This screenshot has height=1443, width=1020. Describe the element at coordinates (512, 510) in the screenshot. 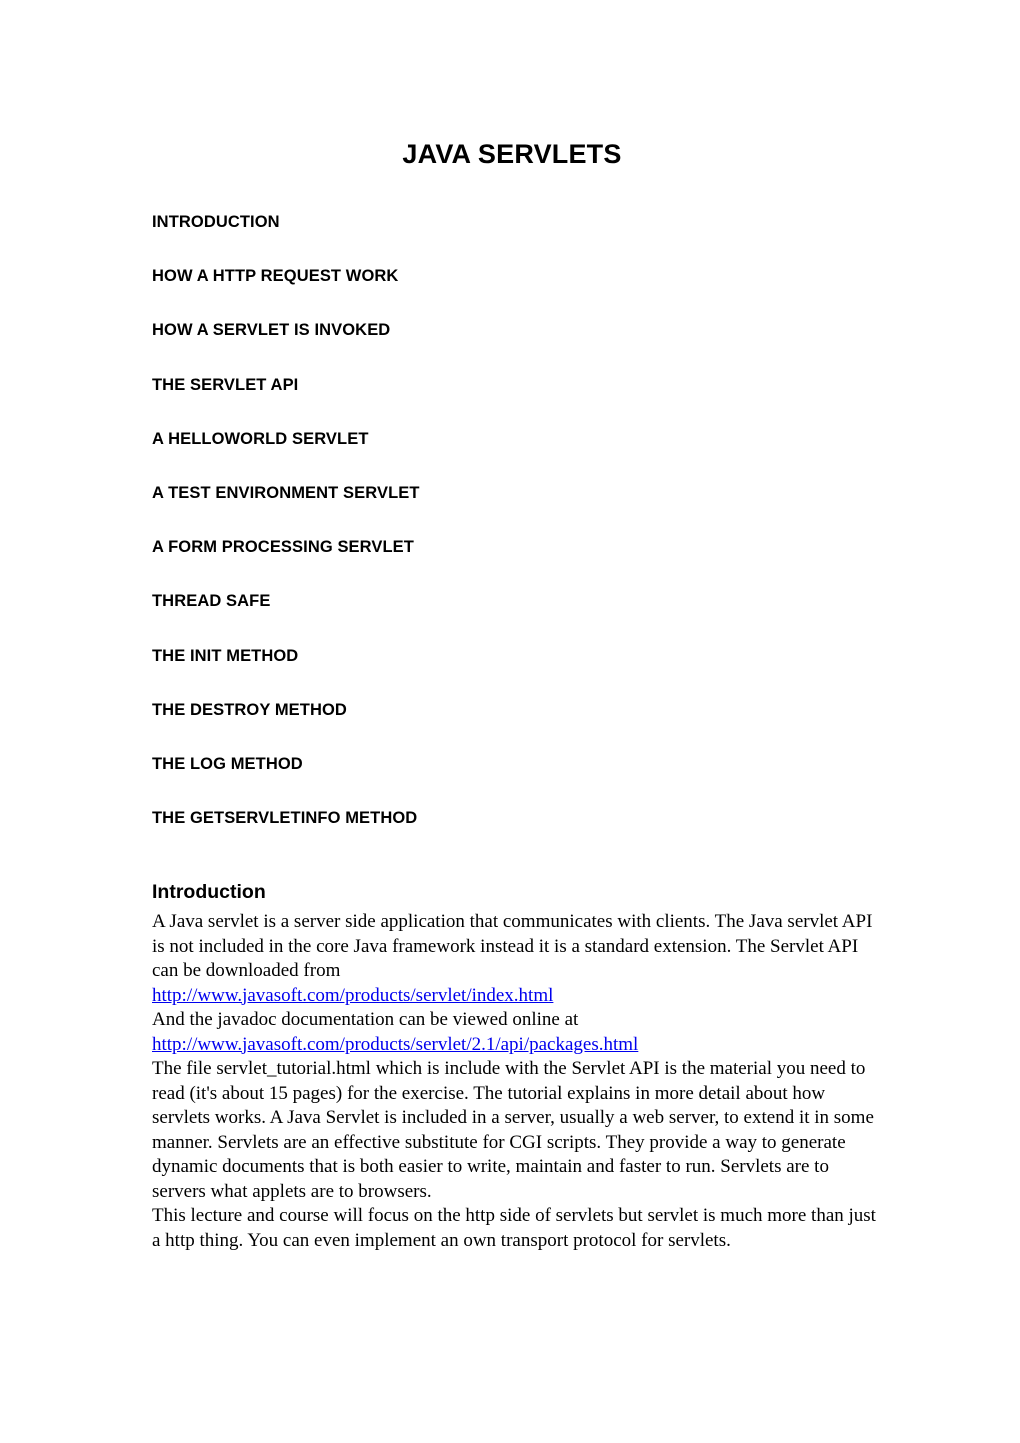

I see `toc-item-a-test-environment-servlet: A TEST ENVIRONMENT SERVLET` at that location.